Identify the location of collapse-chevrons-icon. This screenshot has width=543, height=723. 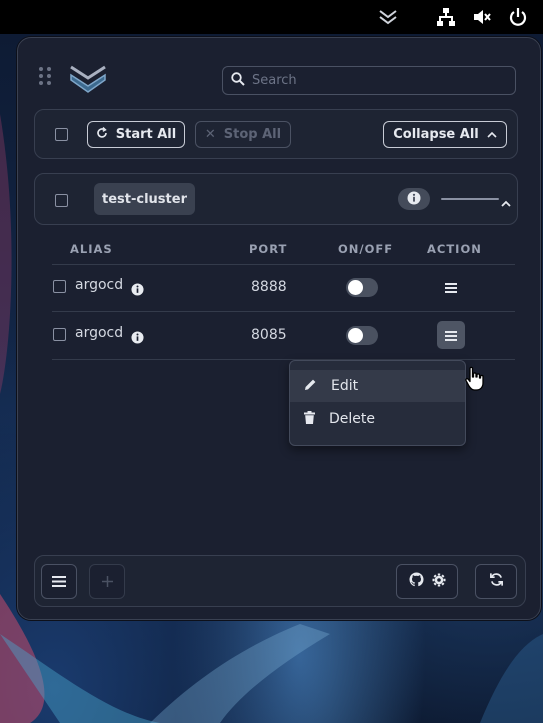
(388, 17).